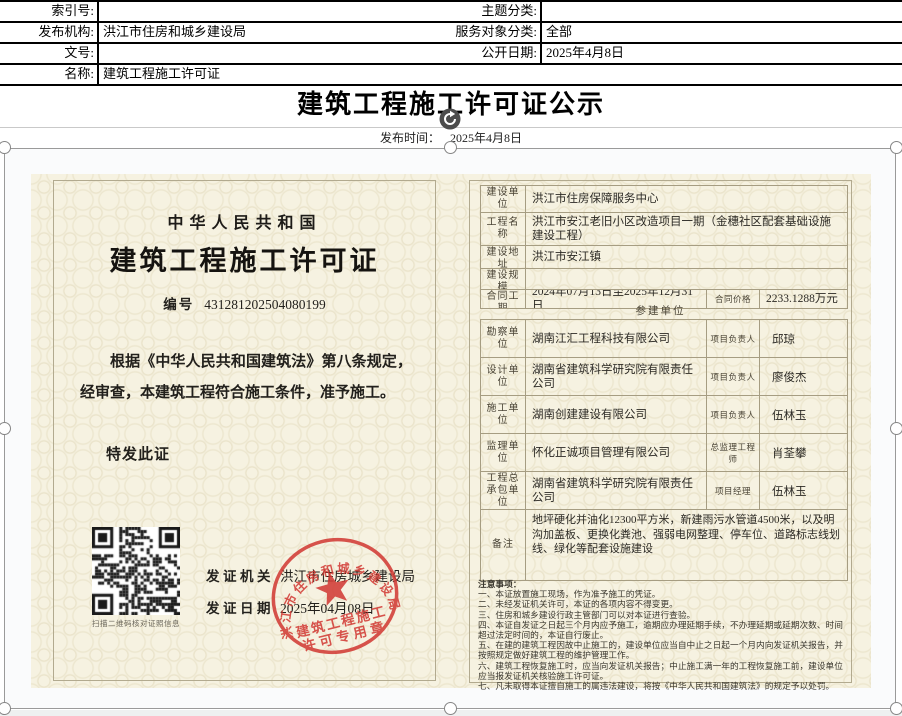 The height and width of the screenshot is (716, 902). What do you see at coordinates (451, 54) in the screenshot?
I see `meta-row: 文号: 公开日期: 2025年4月8日` at bounding box center [451, 54].